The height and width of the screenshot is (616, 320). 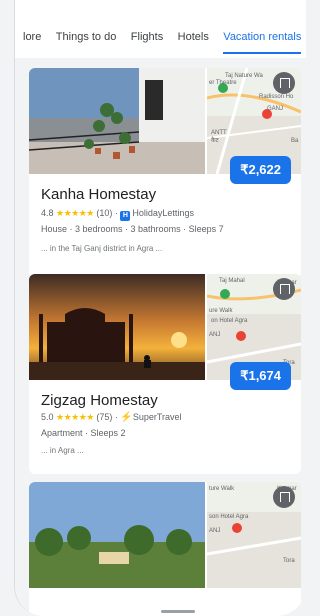 What do you see at coordinates (99, 400) in the screenshot?
I see `listing-title: Zigzag Homestay` at bounding box center [99, 400].